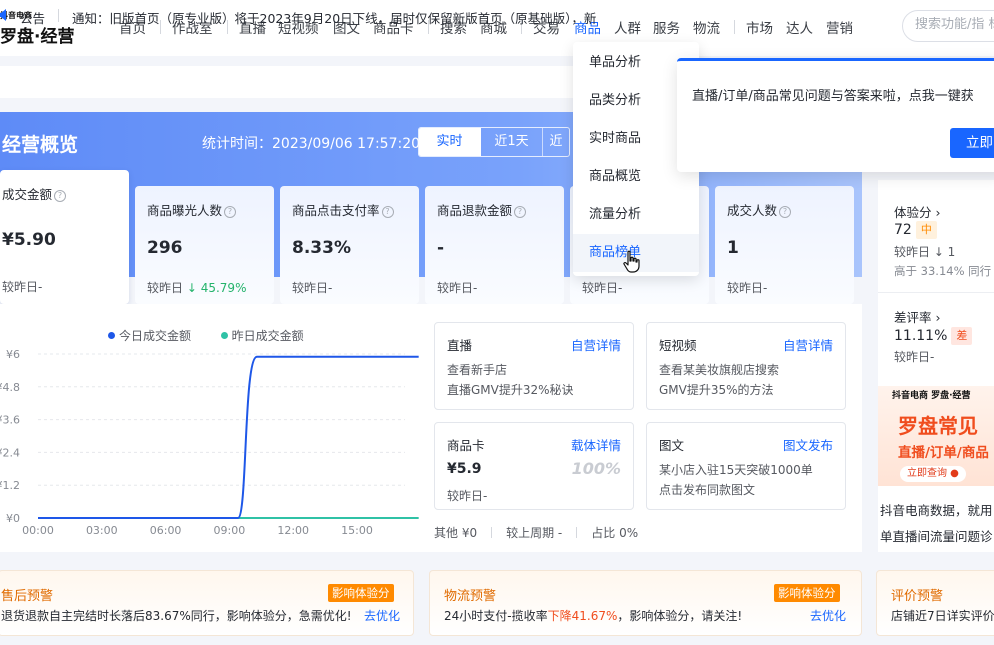 This screenshot has width=994, height=645. Describe the element at coordinates (470, 596) in the screenshot. I see `warning-title: 物流预警` at that location.